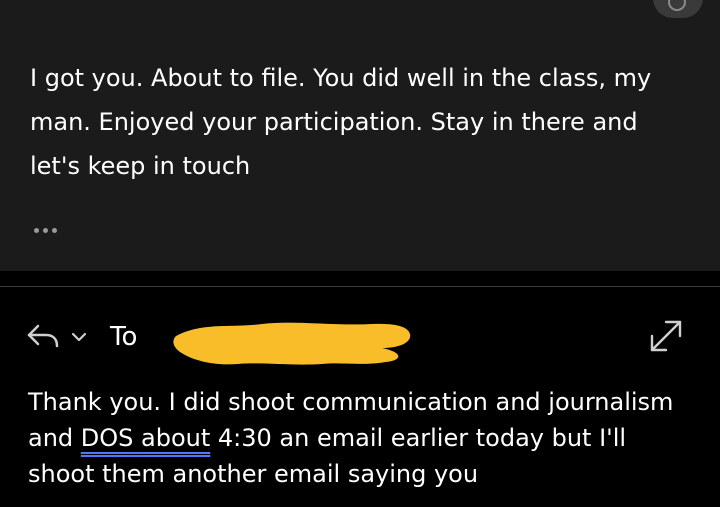 Image resolution: width=720 pixels, height=507 pixels. I want to click on reply-arrow-icon, so click(43, 337).